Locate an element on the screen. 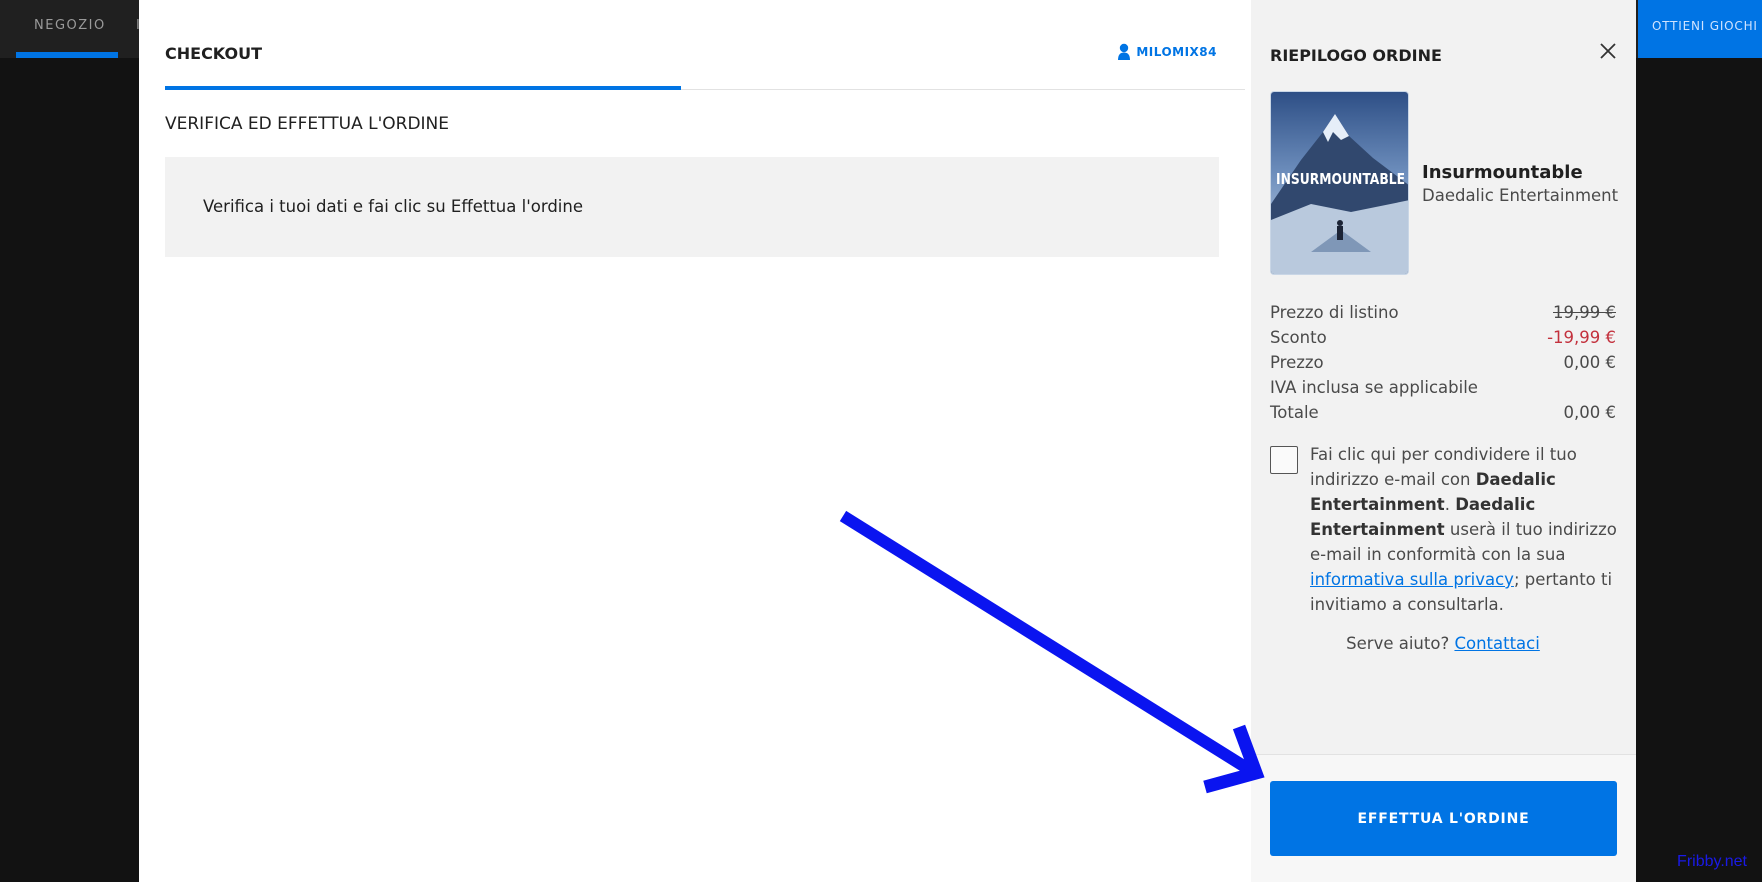 This screenshot has width=1762, height=882. total-value: 0,00 € is located at coordinates (1589, 412).